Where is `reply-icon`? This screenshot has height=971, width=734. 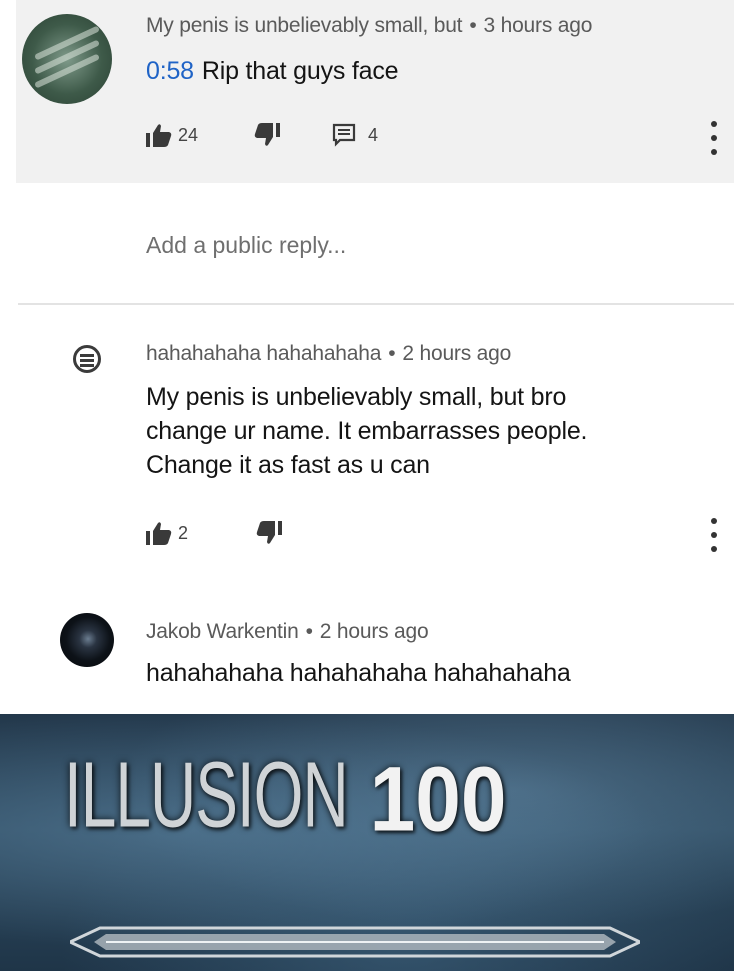 reply-icon is located at coordinates (344, 135).